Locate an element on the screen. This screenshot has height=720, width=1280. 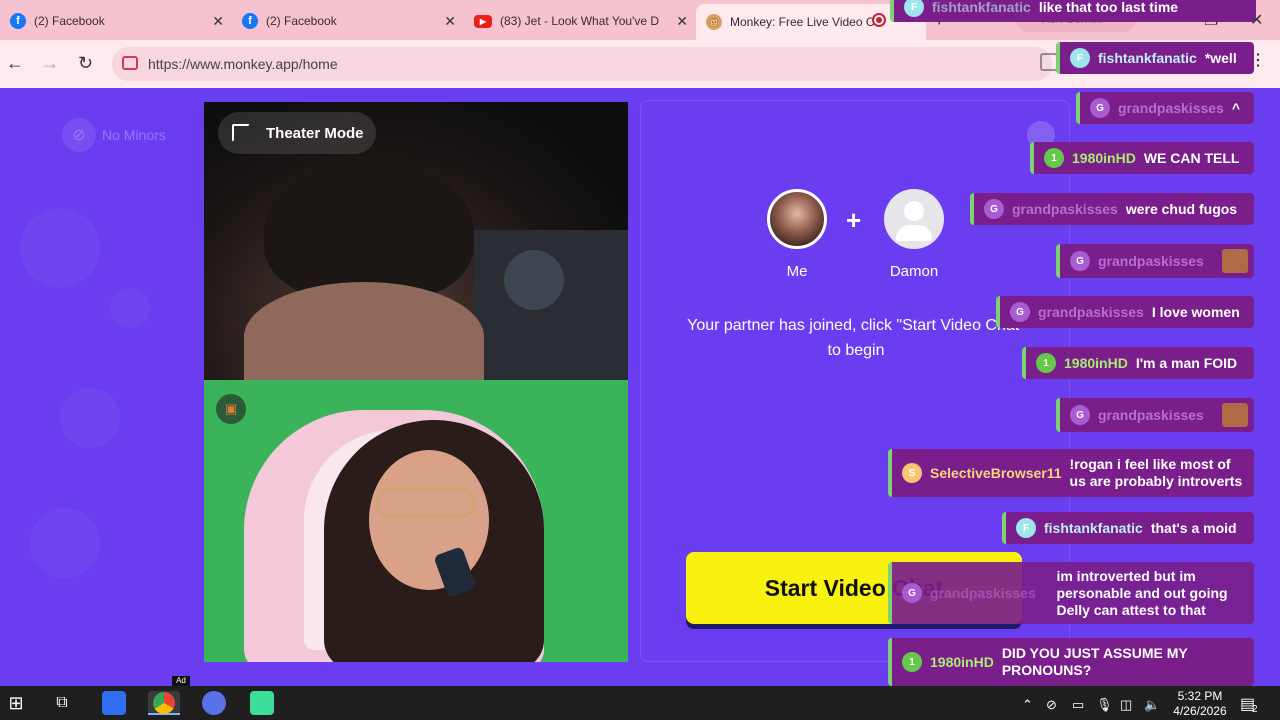
user-avatar-icon: S is located at coordinates (912, 473).